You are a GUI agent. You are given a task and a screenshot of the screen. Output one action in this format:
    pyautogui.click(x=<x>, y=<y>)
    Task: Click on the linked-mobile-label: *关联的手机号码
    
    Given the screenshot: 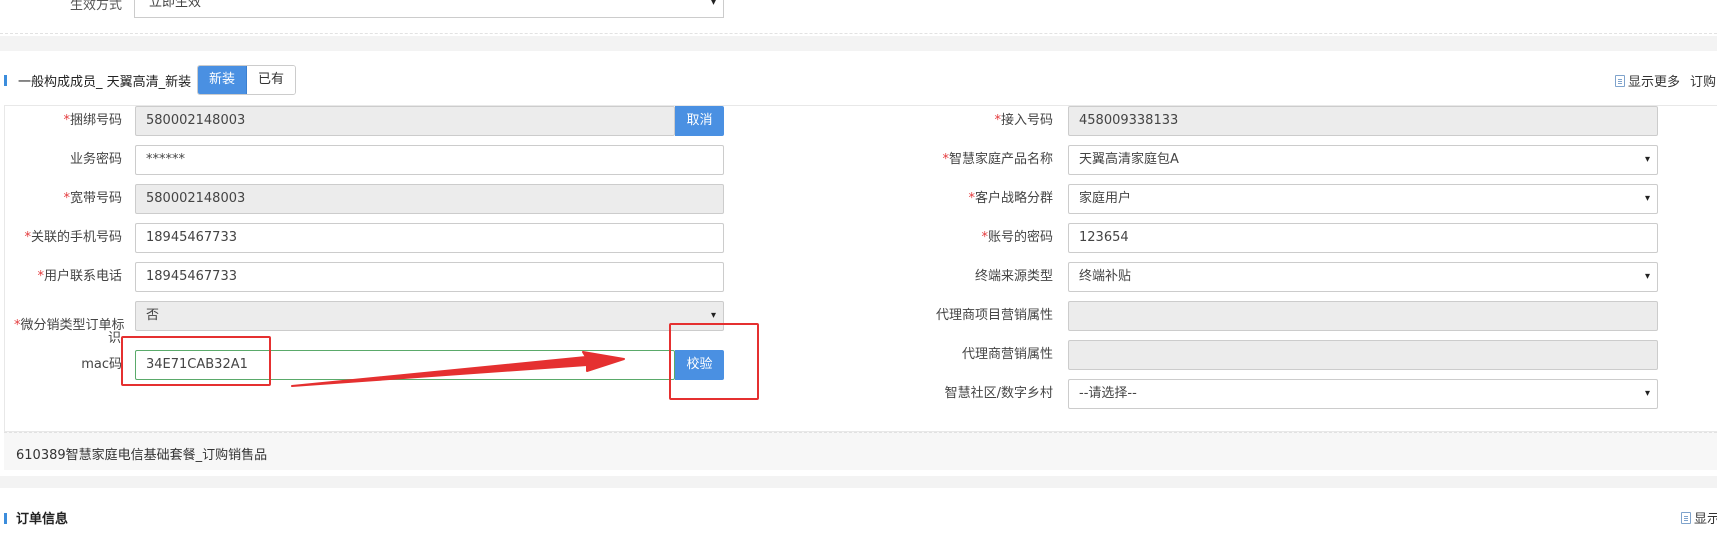 What is the action you would take?
    pyautogui.click(x=73, y=237)
    